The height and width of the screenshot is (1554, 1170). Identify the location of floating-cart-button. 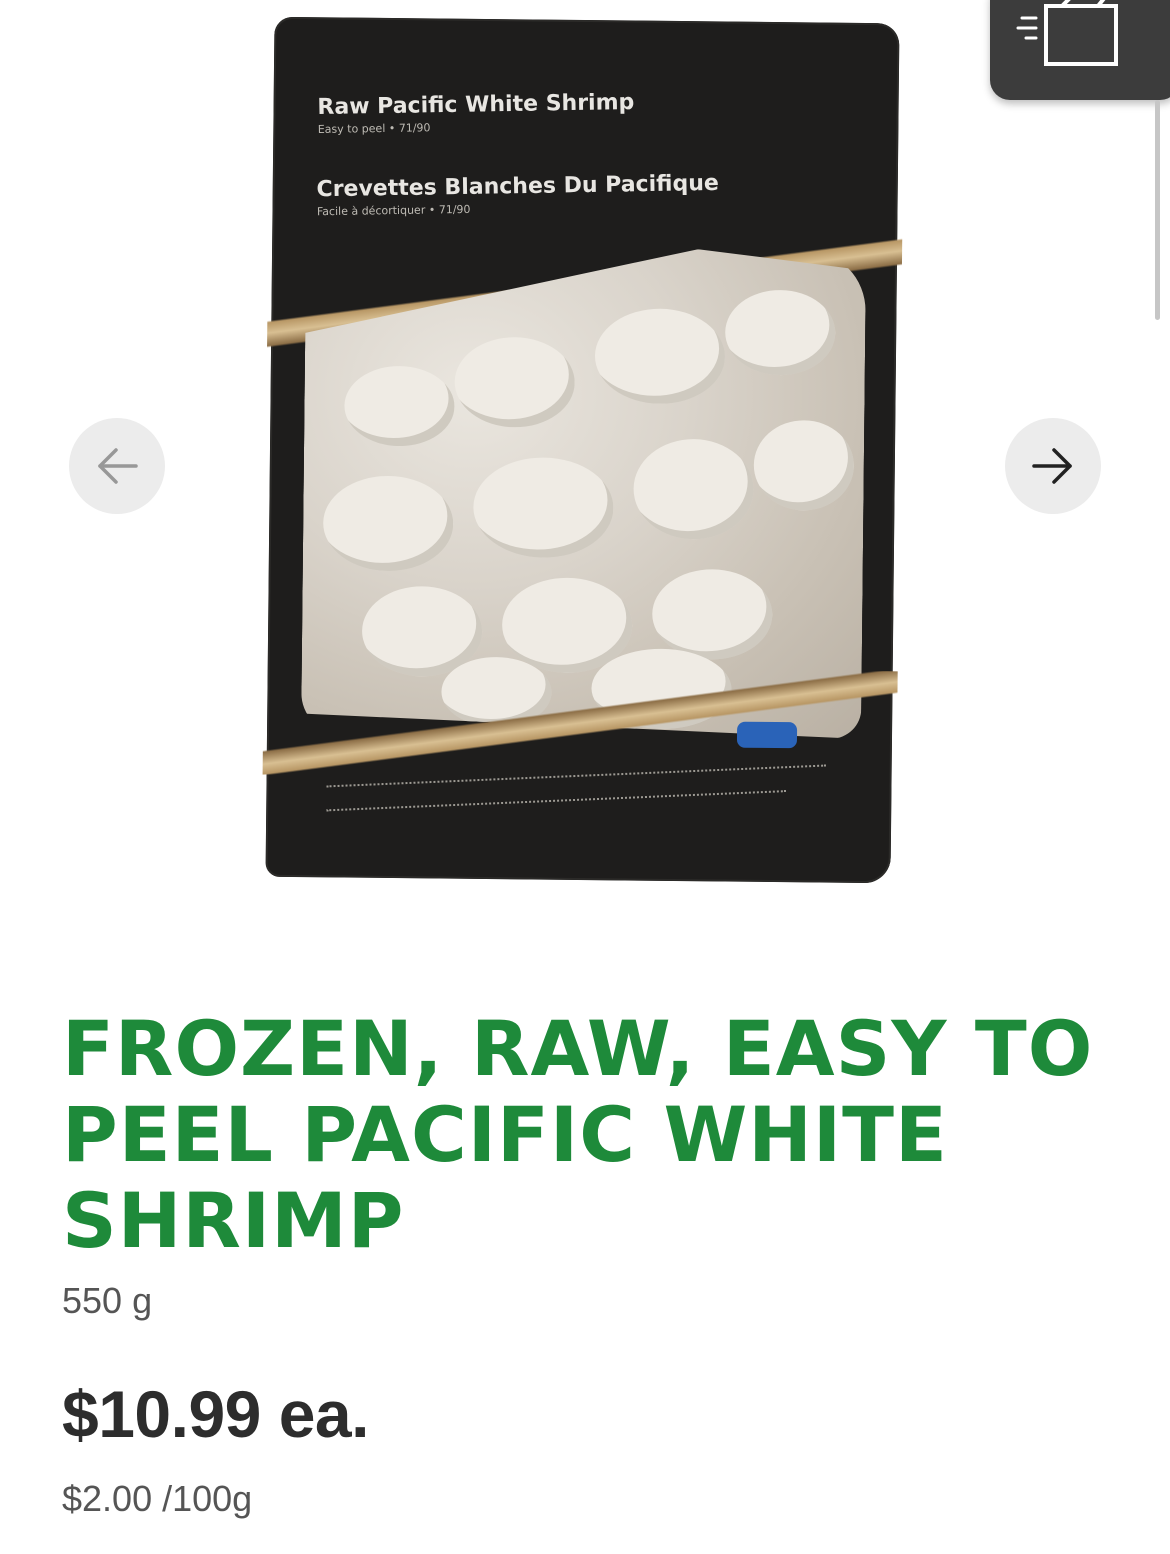
(1080, 50).